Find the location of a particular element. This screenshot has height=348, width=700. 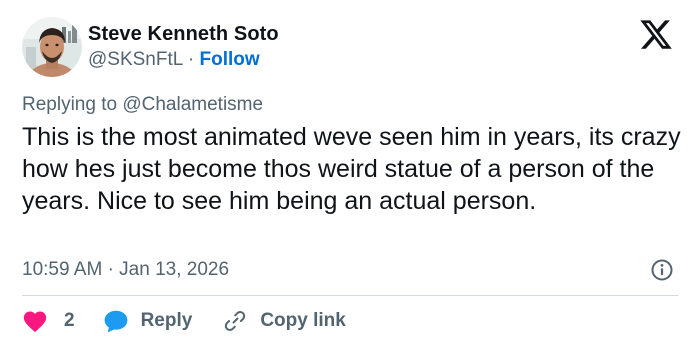

reply-context: Replying to @Chalametisme is located at coordinates (142, 105).